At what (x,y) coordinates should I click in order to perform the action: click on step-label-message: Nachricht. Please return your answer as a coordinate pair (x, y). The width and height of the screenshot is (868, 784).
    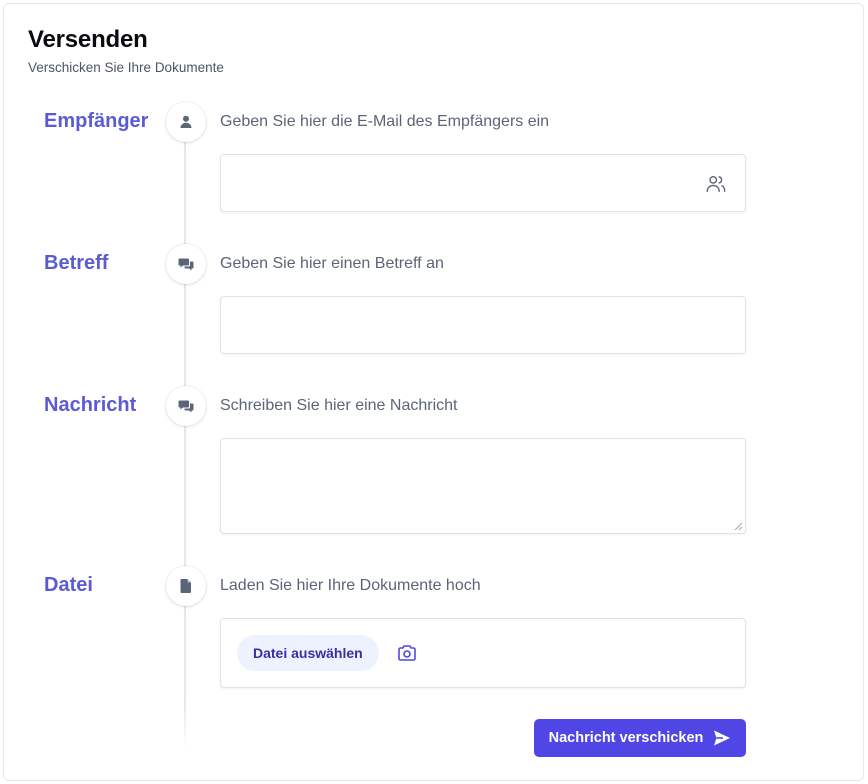
    Looking at the image, I should click on (90, 405).